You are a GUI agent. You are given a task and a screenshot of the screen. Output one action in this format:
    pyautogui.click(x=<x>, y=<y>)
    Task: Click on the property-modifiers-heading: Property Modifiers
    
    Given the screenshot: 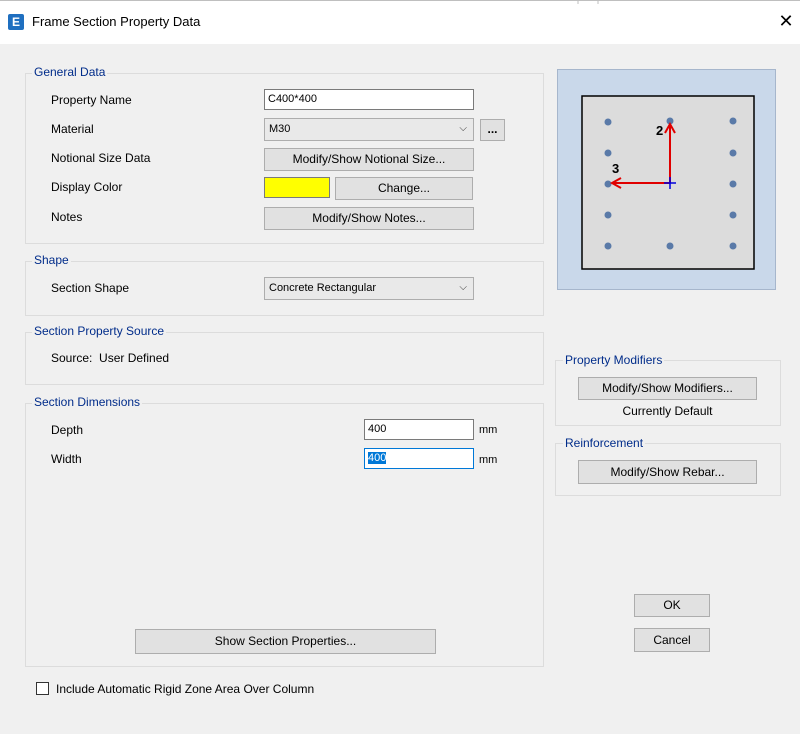 What is the action you would take?
    pyautogui.click(x=614, y=360)
    